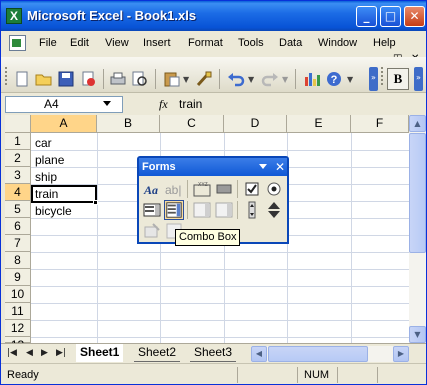  I want to click on group-box-icon: XYZ, so click(202, 189).